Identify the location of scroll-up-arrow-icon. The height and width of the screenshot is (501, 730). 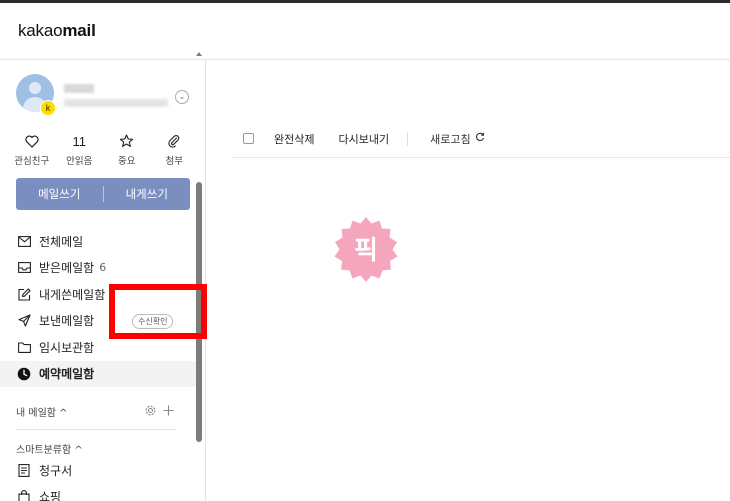
(199, 54).